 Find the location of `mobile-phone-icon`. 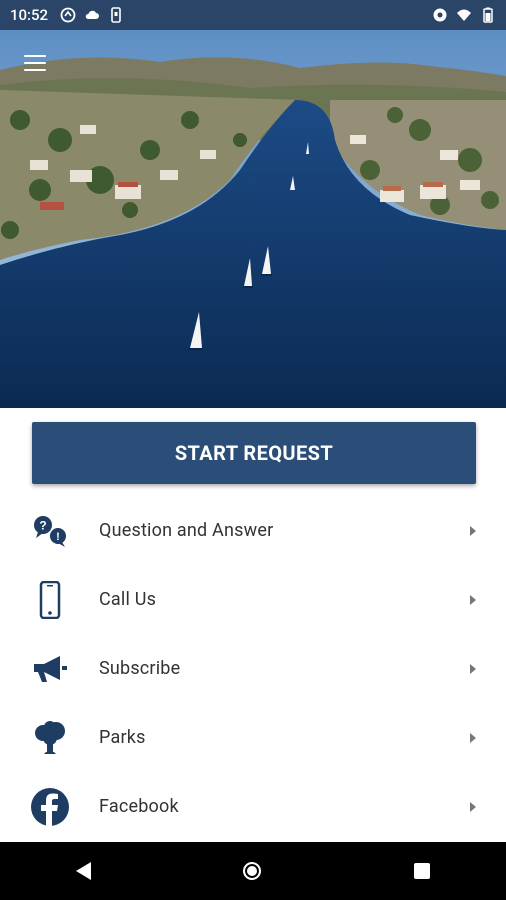

mobile-phone-icon is located at coordinates (50, 600).